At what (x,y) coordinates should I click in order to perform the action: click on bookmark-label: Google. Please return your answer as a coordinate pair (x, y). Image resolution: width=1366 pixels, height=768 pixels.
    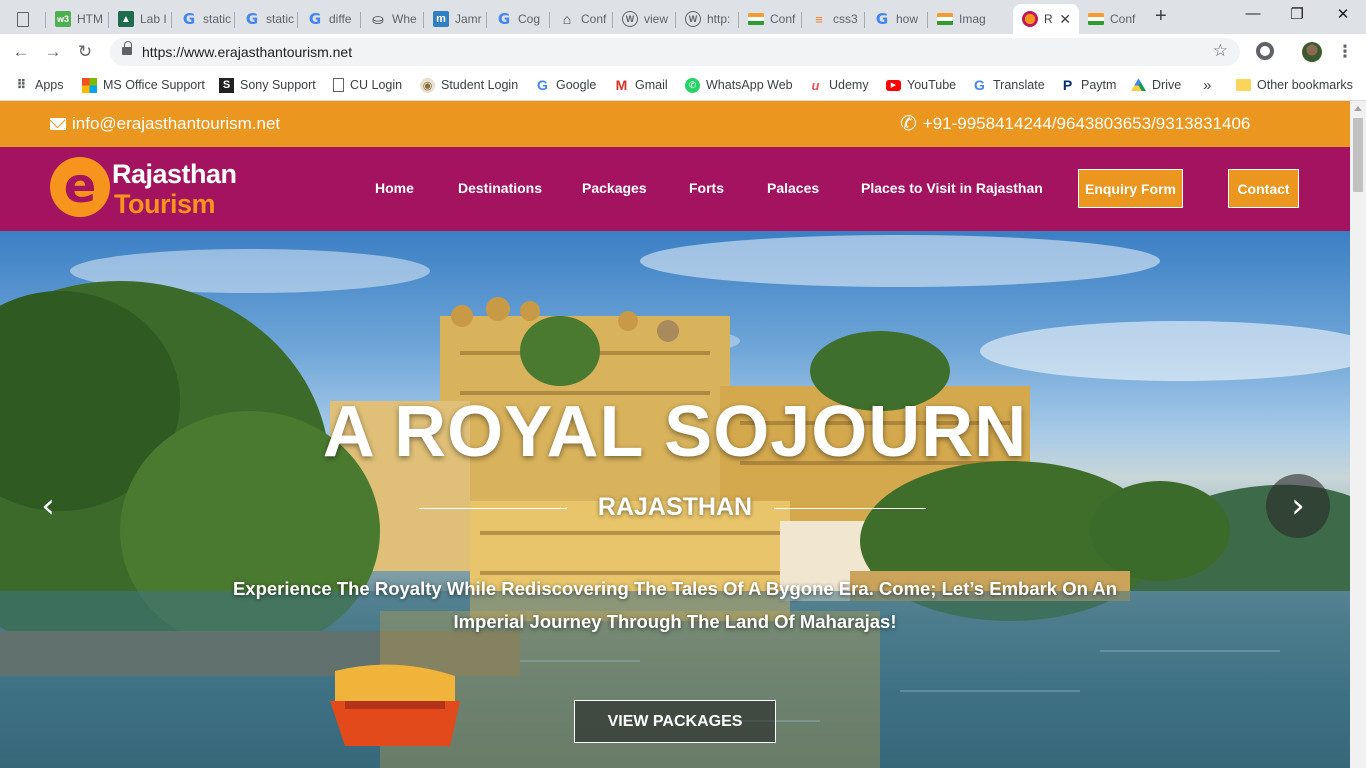
    Looking at the image, I should click on (576, 85).